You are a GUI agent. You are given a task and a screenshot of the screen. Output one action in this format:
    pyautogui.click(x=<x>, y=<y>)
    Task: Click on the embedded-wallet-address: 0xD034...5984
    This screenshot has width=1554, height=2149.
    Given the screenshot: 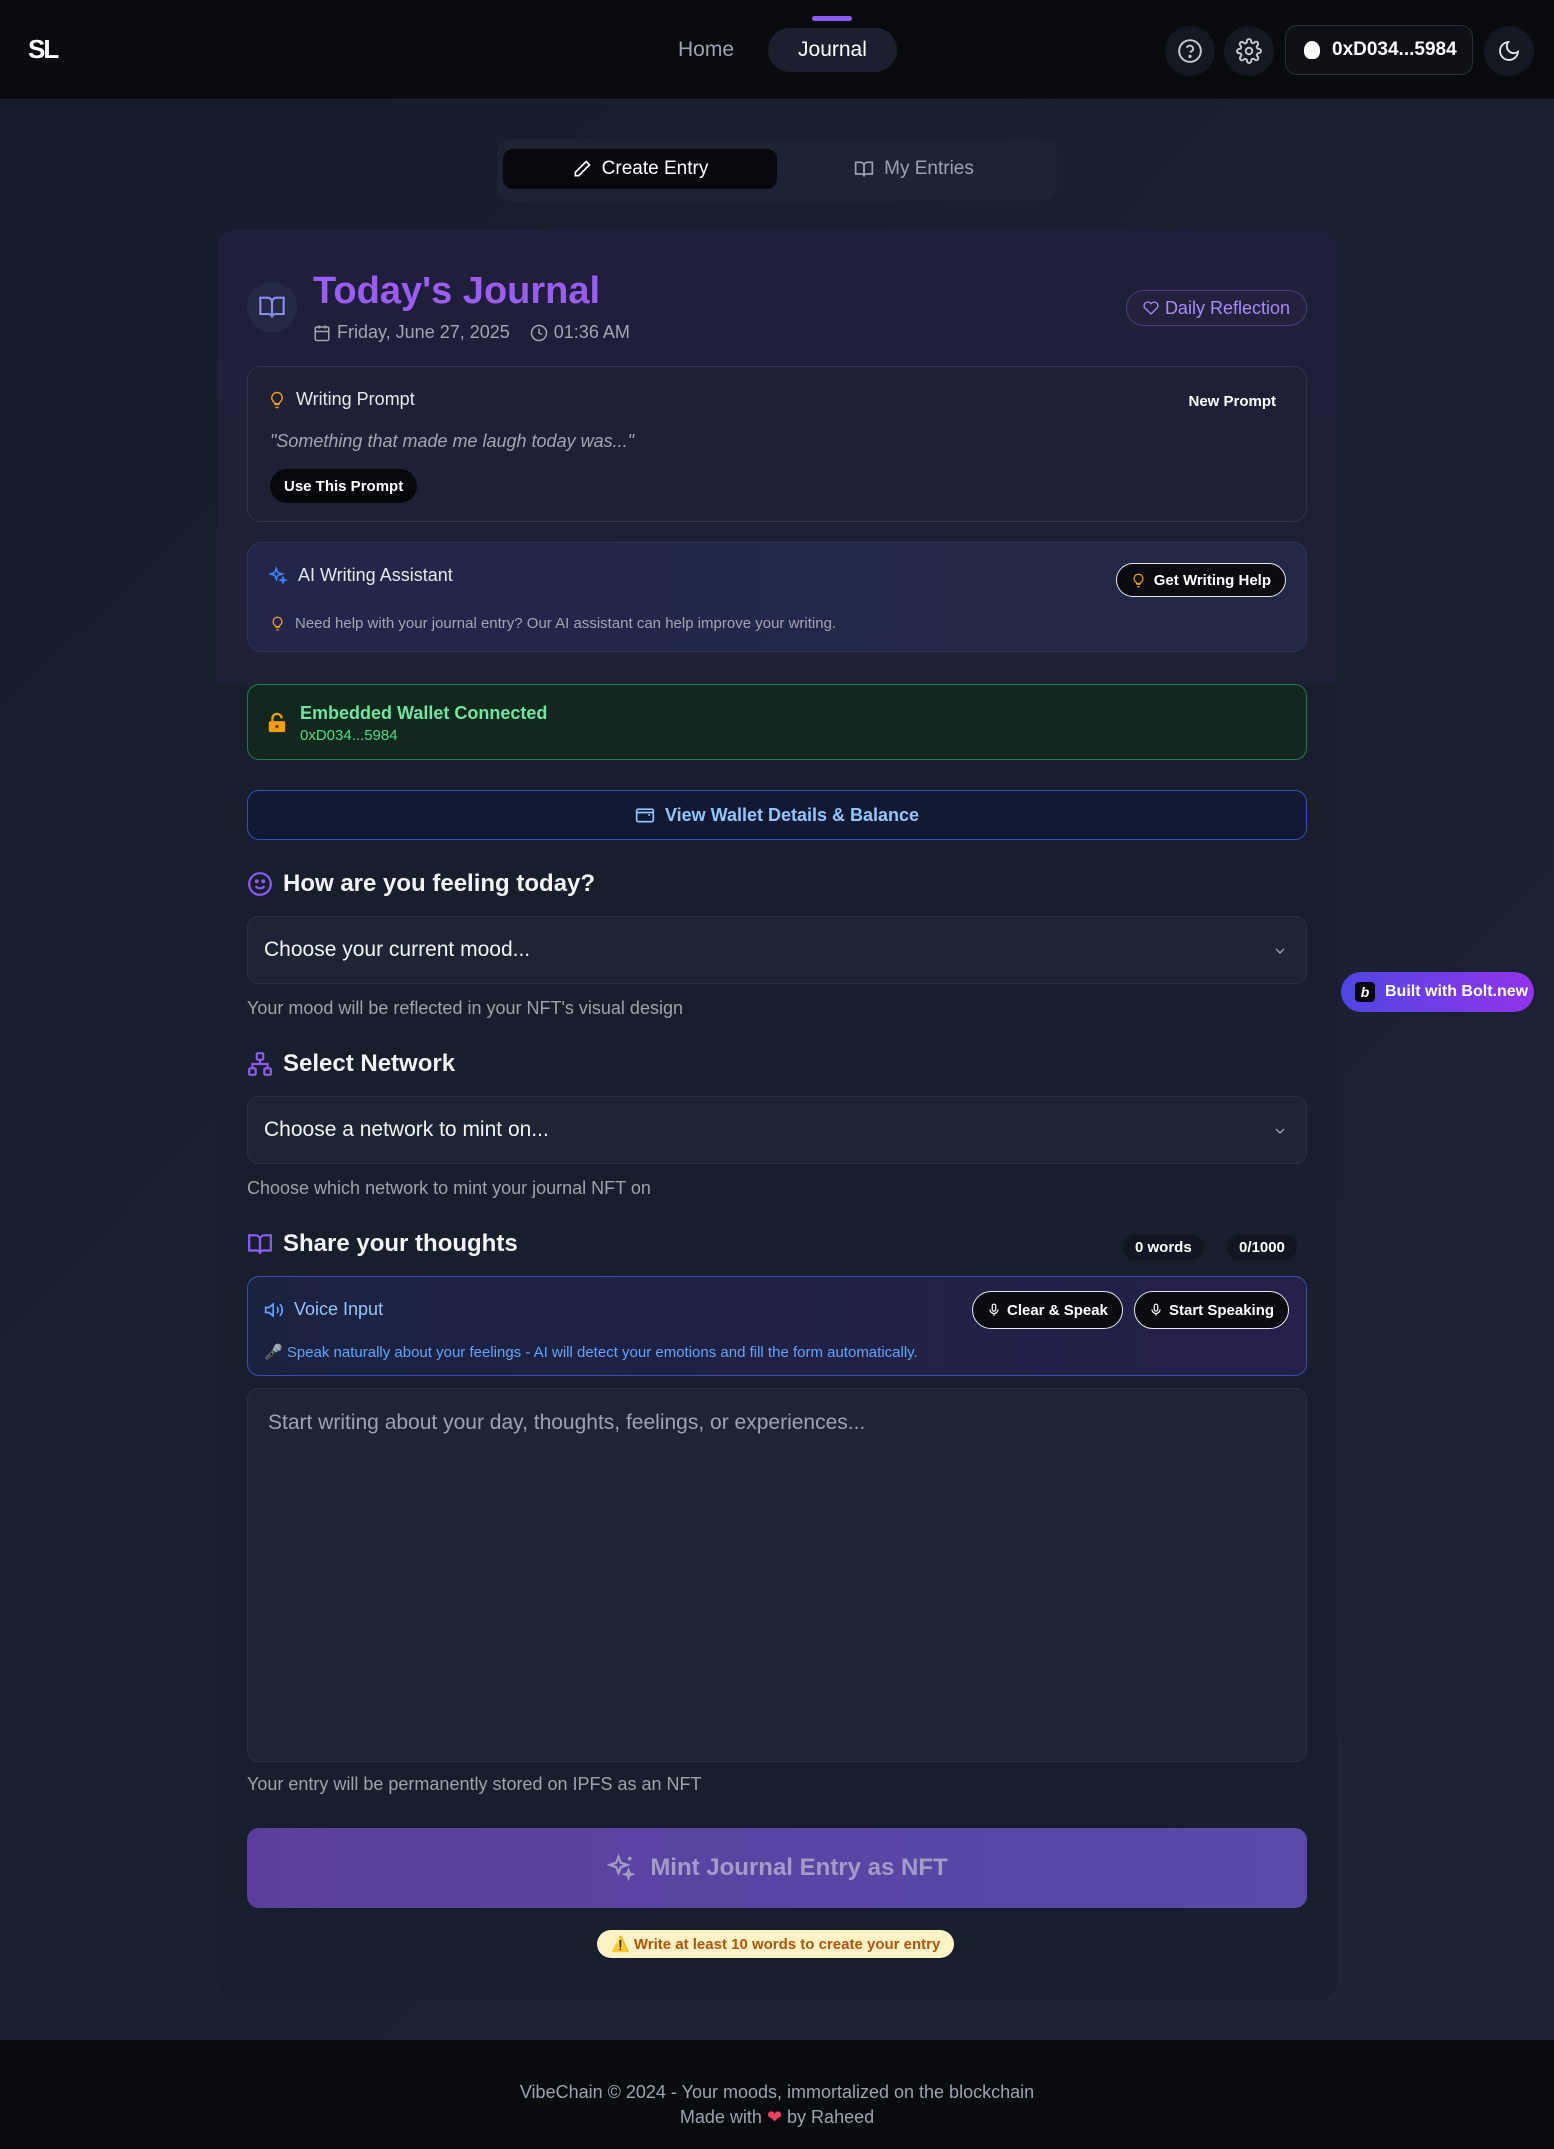 What is the action you would take?
    pyautogui.click(x=349, y=735)
    